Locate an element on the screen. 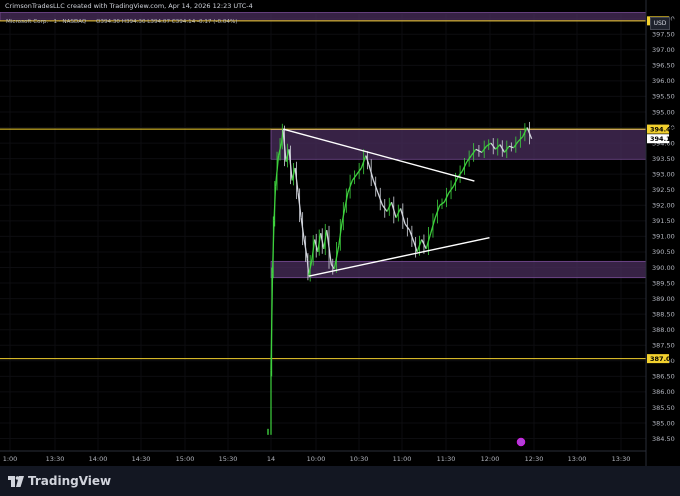 The image size is (680, 496). price-tick-label: 389.00 is located at coordinates (663, 299).